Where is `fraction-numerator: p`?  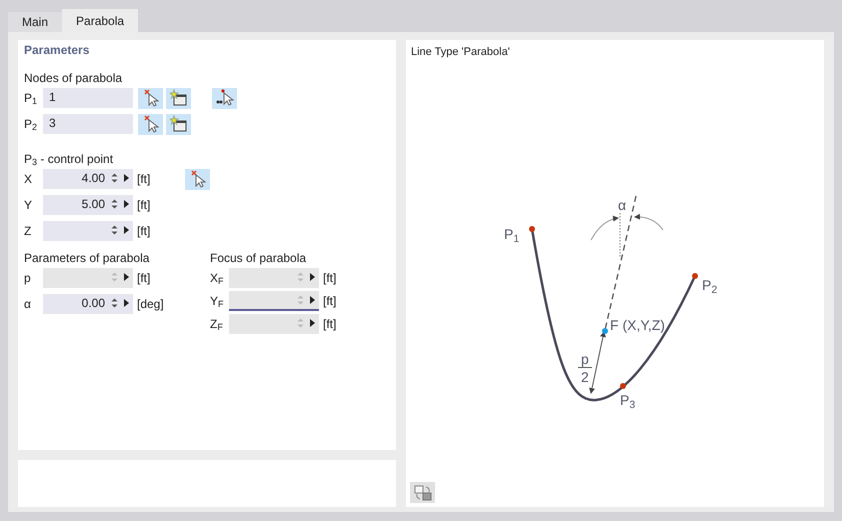
fraction-numerator: p is located at coordinates (585, 359).